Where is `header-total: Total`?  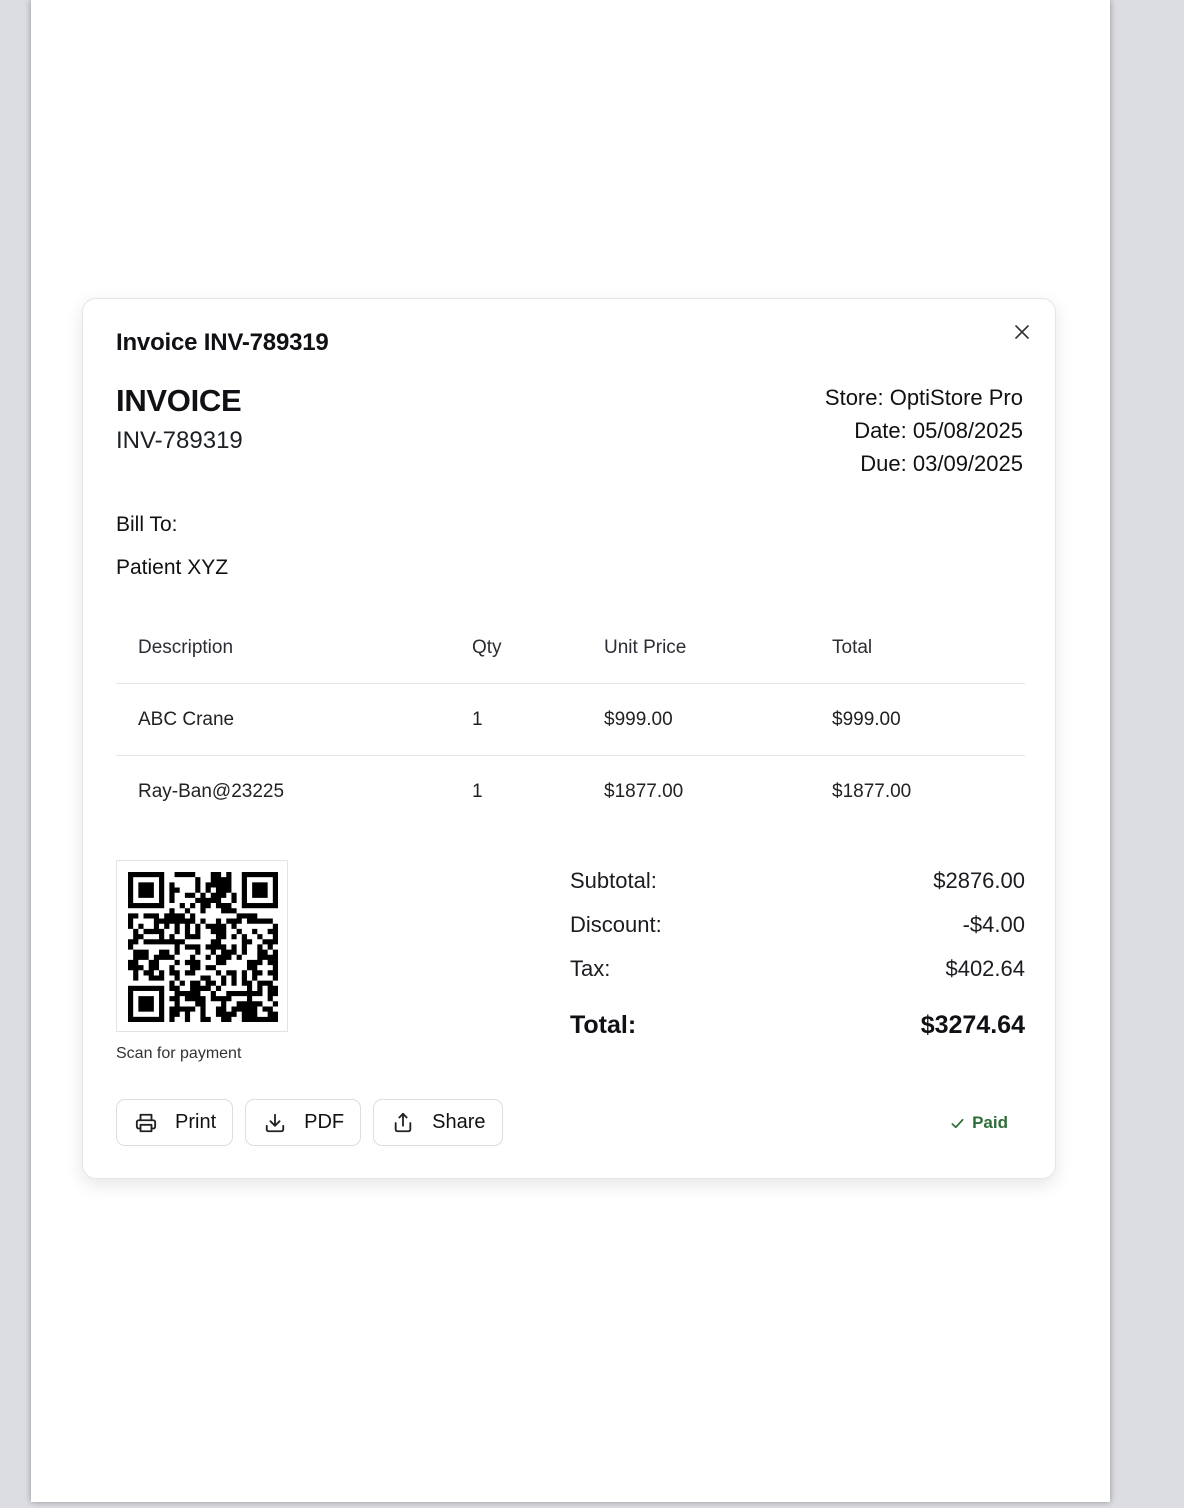
header-total: Total is located at coordinates (917, 648).